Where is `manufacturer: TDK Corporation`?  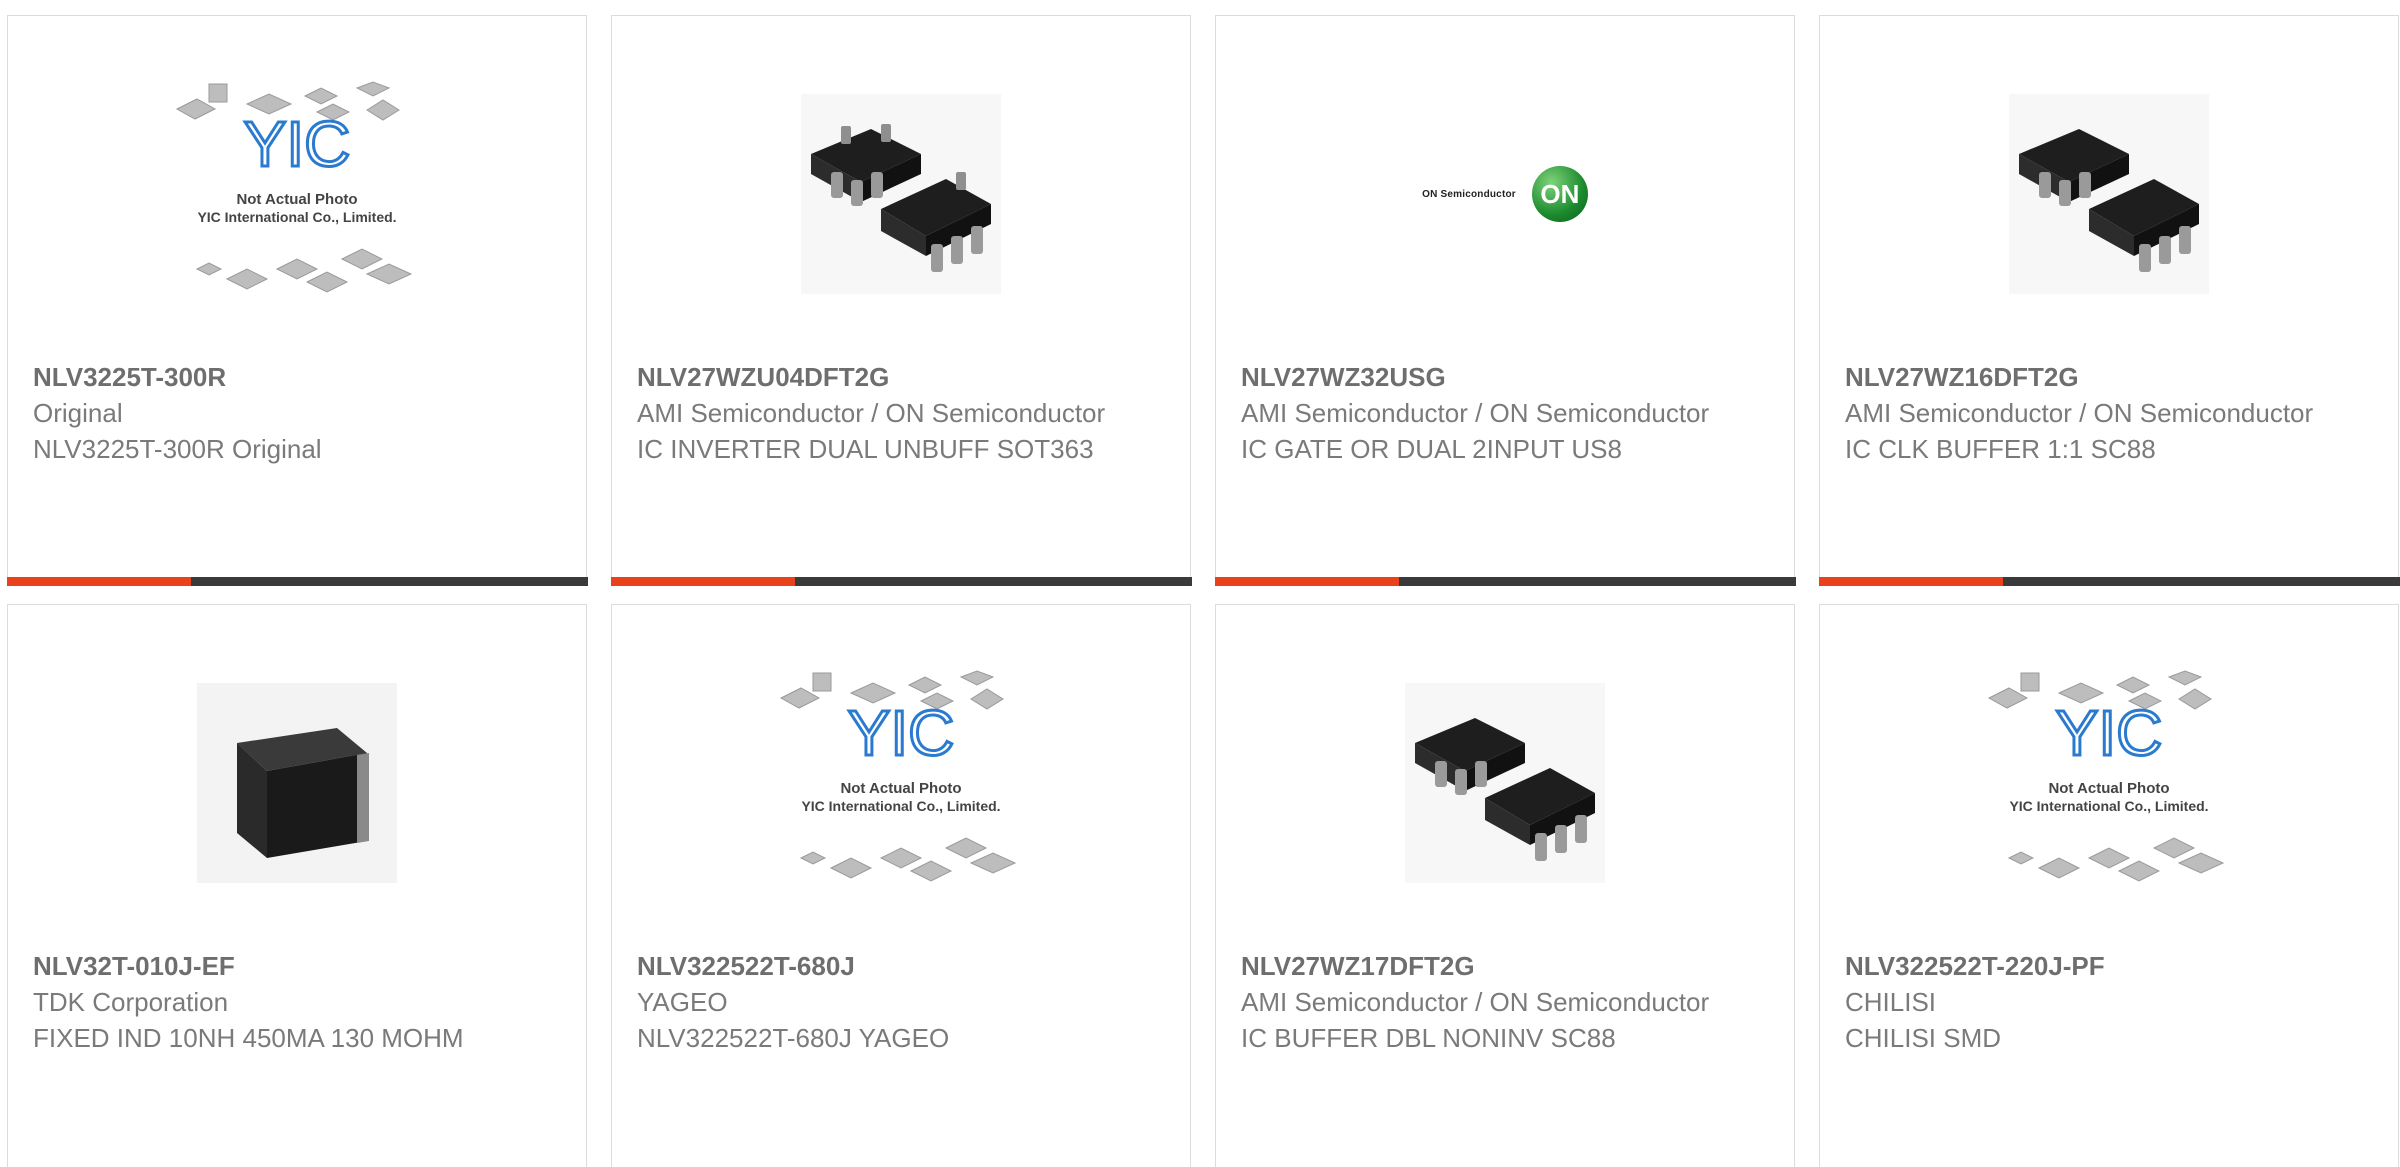 manufacturer: TDK Corporation is located at coordinates (131, 1002).